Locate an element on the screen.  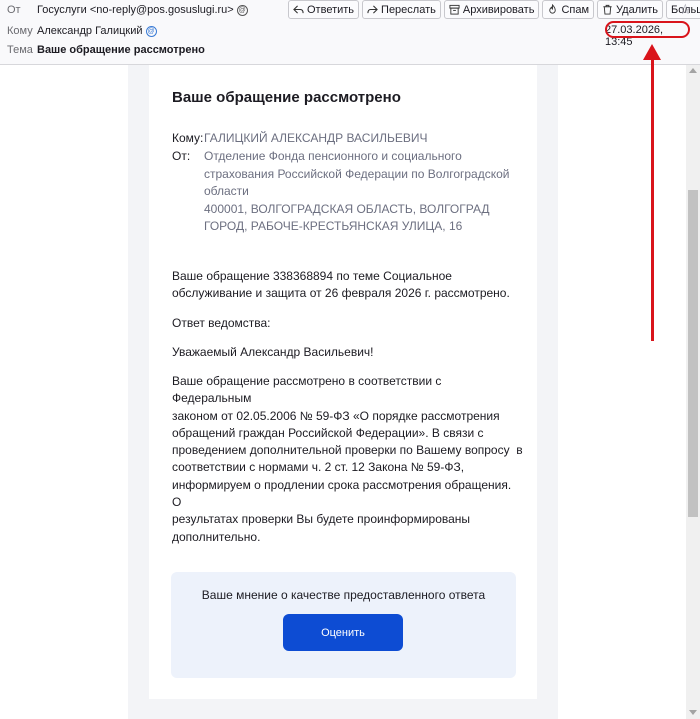
sender-key-row: От: is located at coordinates (188, 156).